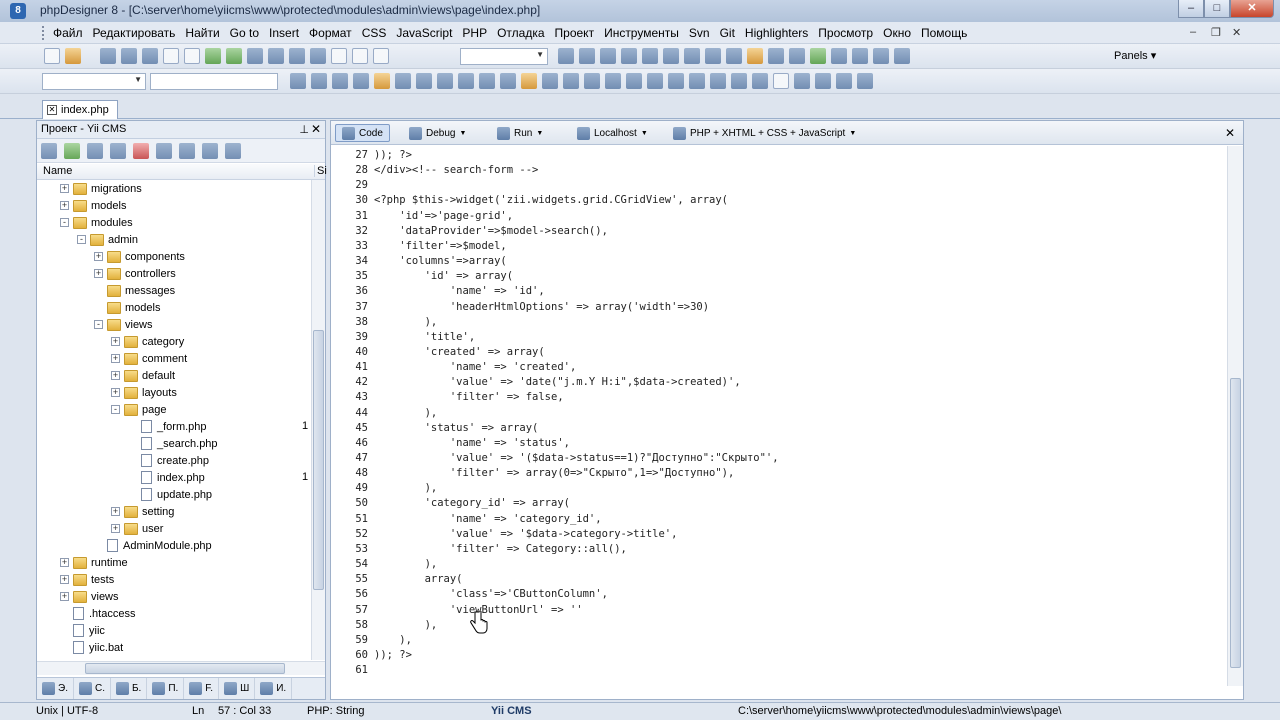  Describe the element at coordinates (255, 56) in the screenshot. I see `preview-icon` at that location.